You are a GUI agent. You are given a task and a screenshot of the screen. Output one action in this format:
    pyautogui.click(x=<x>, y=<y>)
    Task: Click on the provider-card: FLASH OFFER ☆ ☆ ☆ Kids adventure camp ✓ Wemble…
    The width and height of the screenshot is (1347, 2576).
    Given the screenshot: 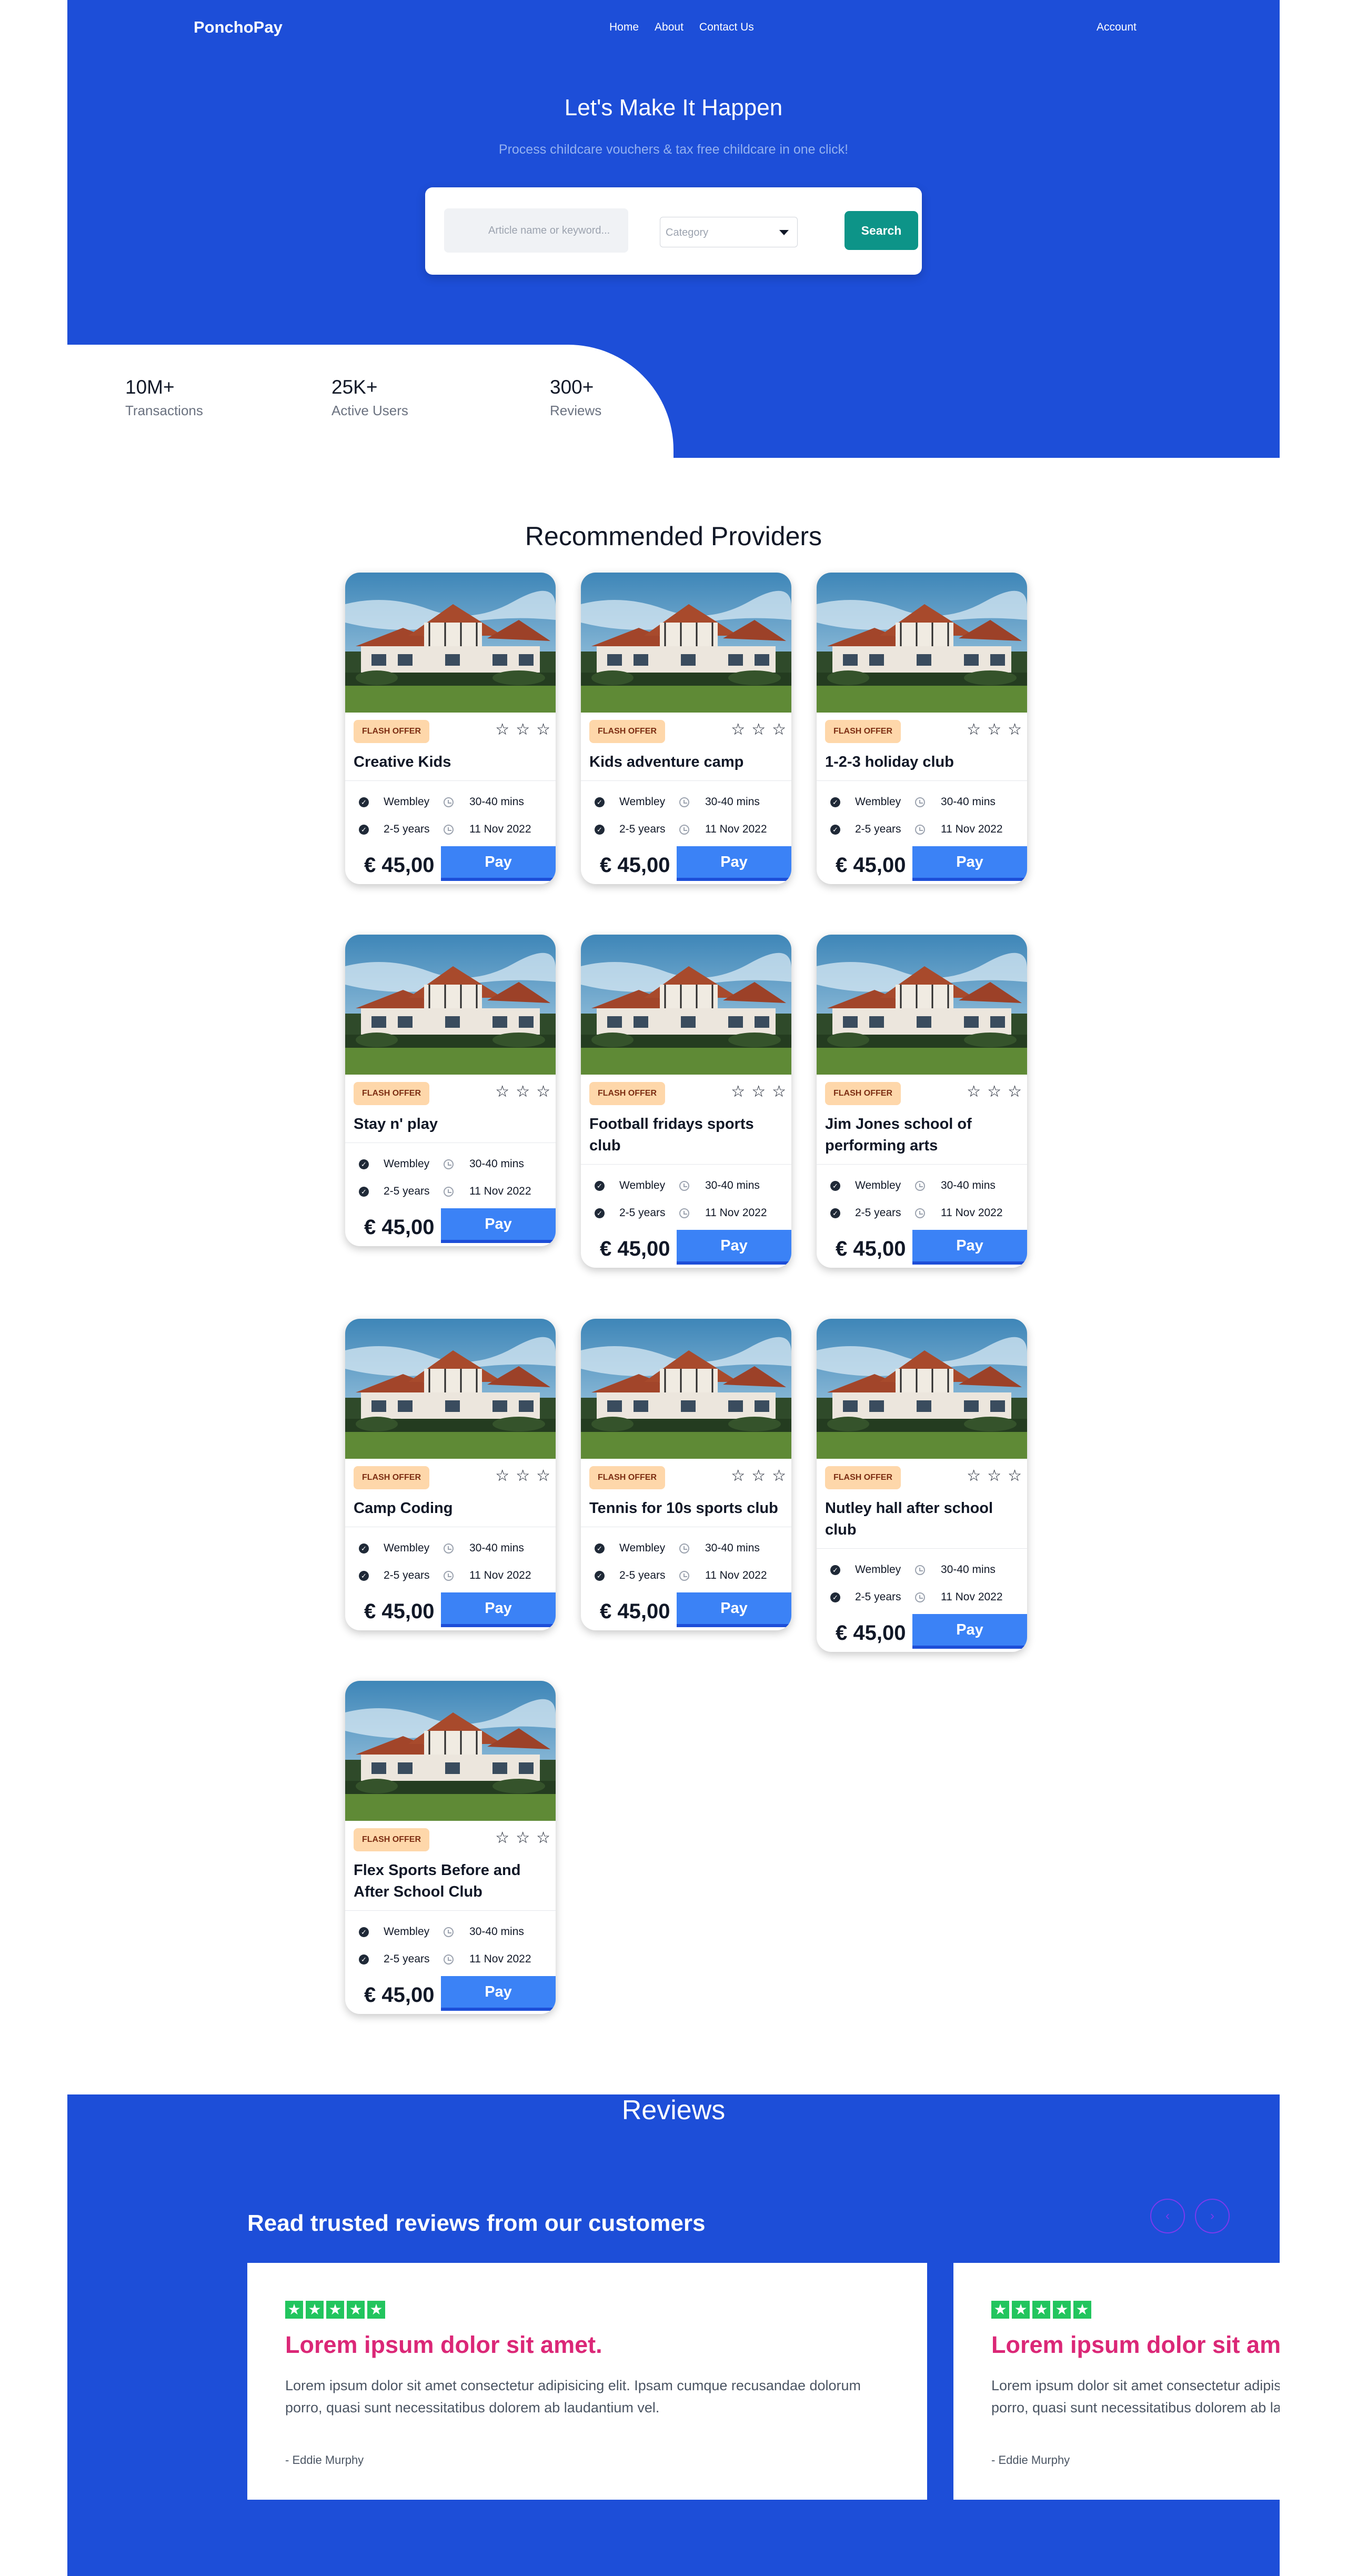 What is the action you would take?
    pyautogui.click(x=686, y=728)
    